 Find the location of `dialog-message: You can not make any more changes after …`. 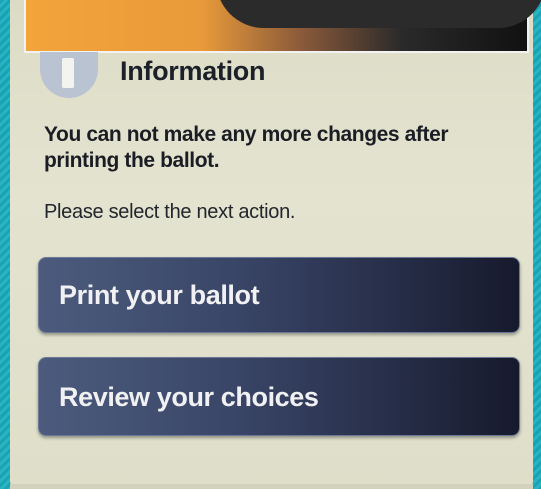

dialog-message: You can not make any more changes after … is located at coordinates (246, 147).